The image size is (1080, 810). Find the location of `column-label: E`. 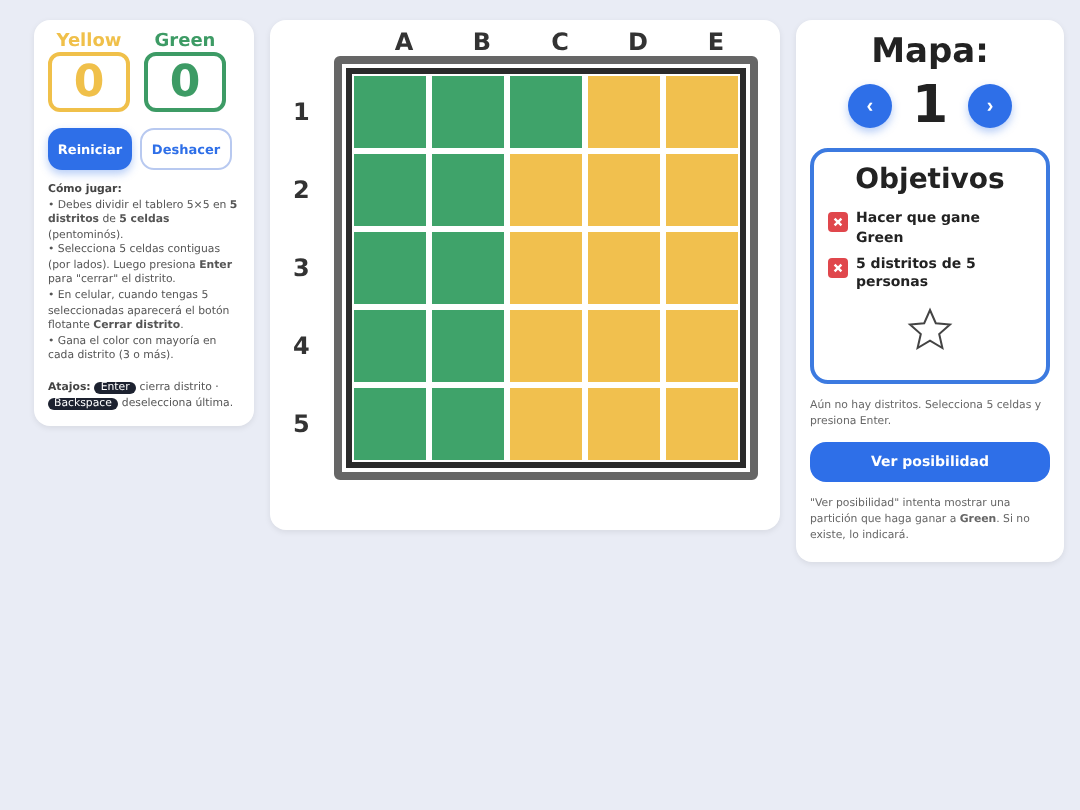

column-label: E is located at coordinates (716, 42).